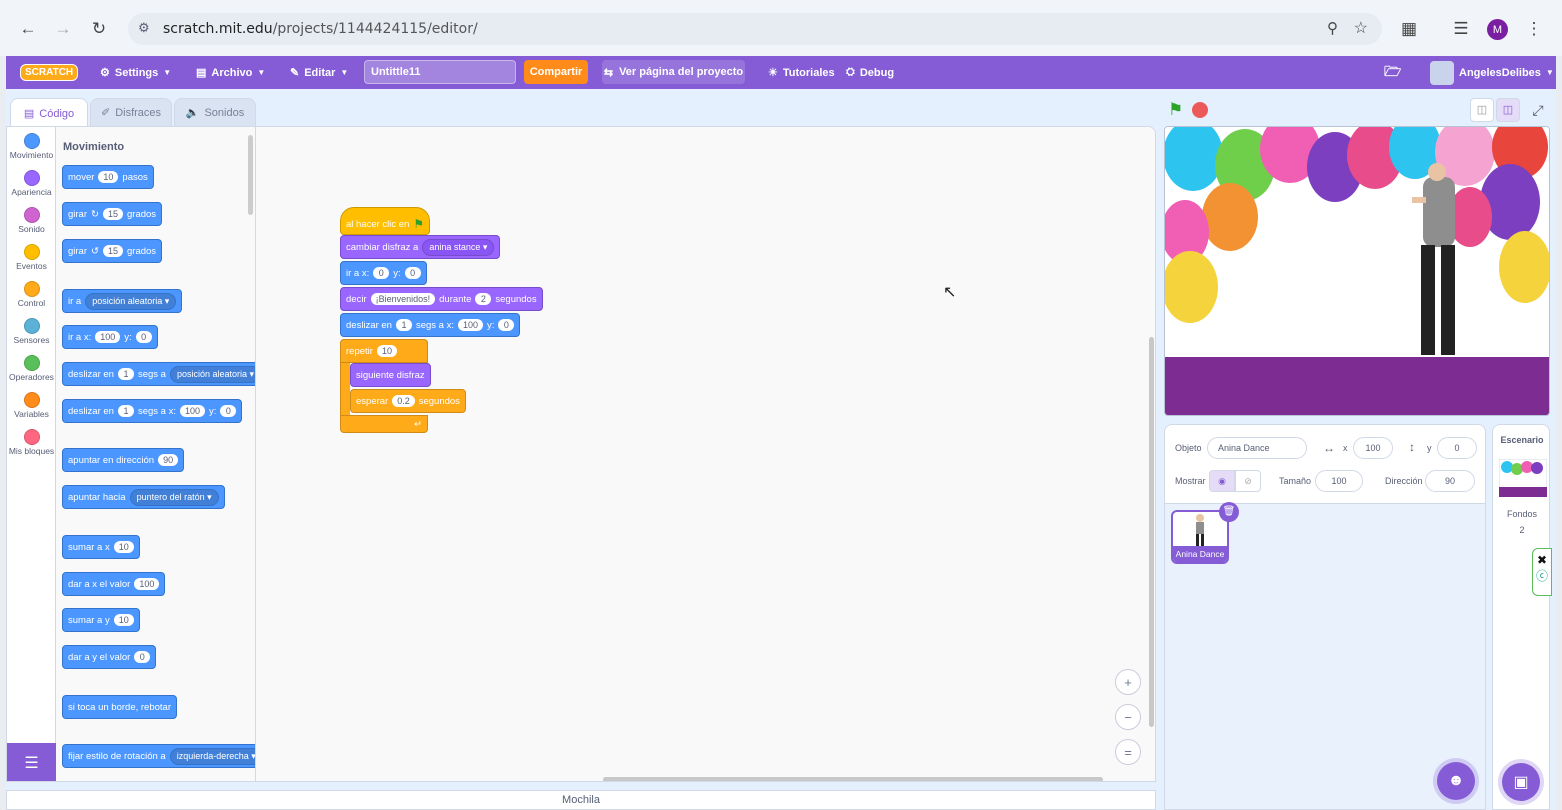  I want to click on block-go-to-xy: ir a x: 0 y: 0, so click(383, 273).